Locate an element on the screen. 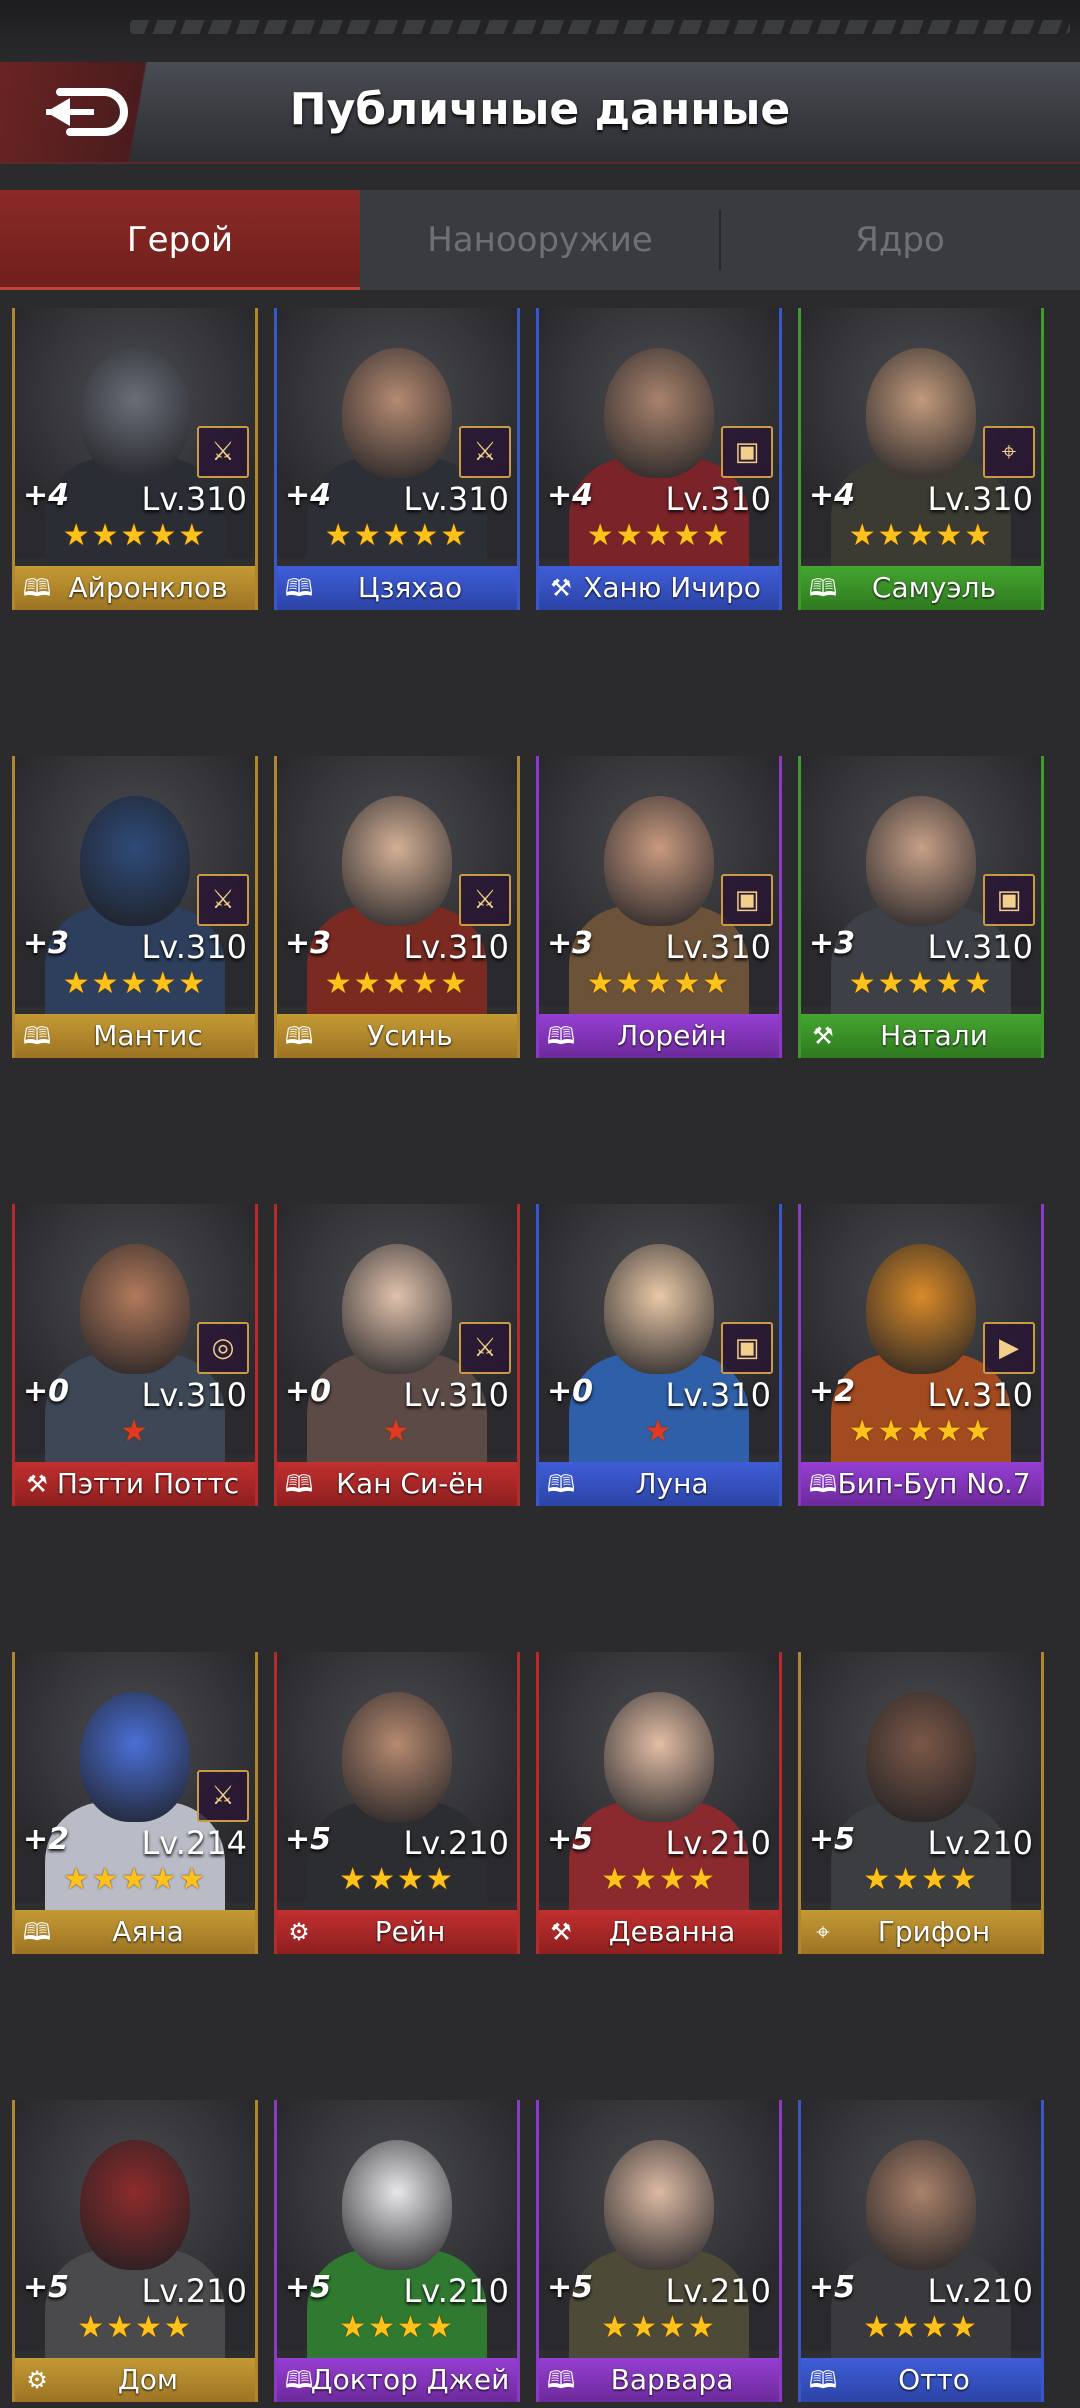 The image size is (1080, 2408). hero-card: +5 Lv.210 ★★★★ Дом ⚙ is located at coordinates (135, 2251).